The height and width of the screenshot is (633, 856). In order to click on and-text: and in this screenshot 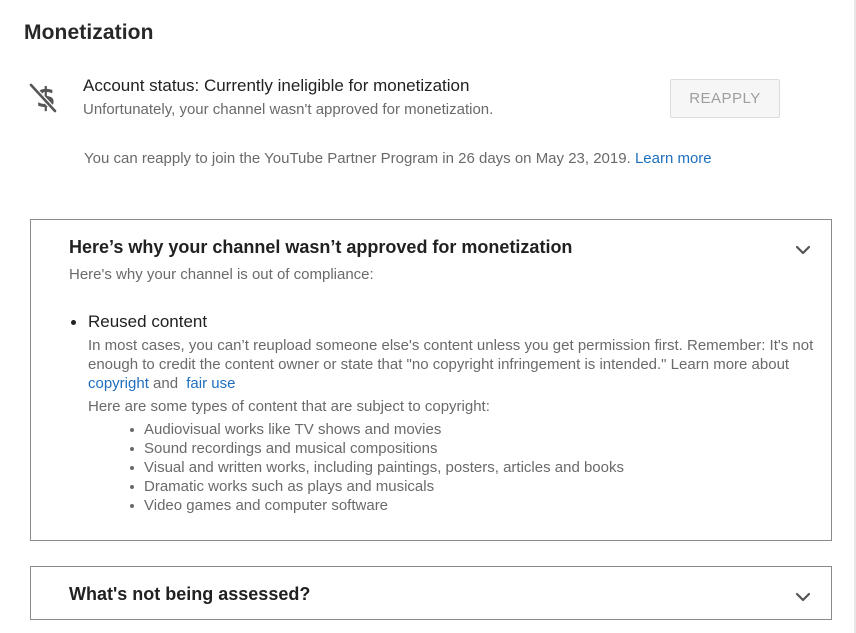, I will do `click(166, 383)`.